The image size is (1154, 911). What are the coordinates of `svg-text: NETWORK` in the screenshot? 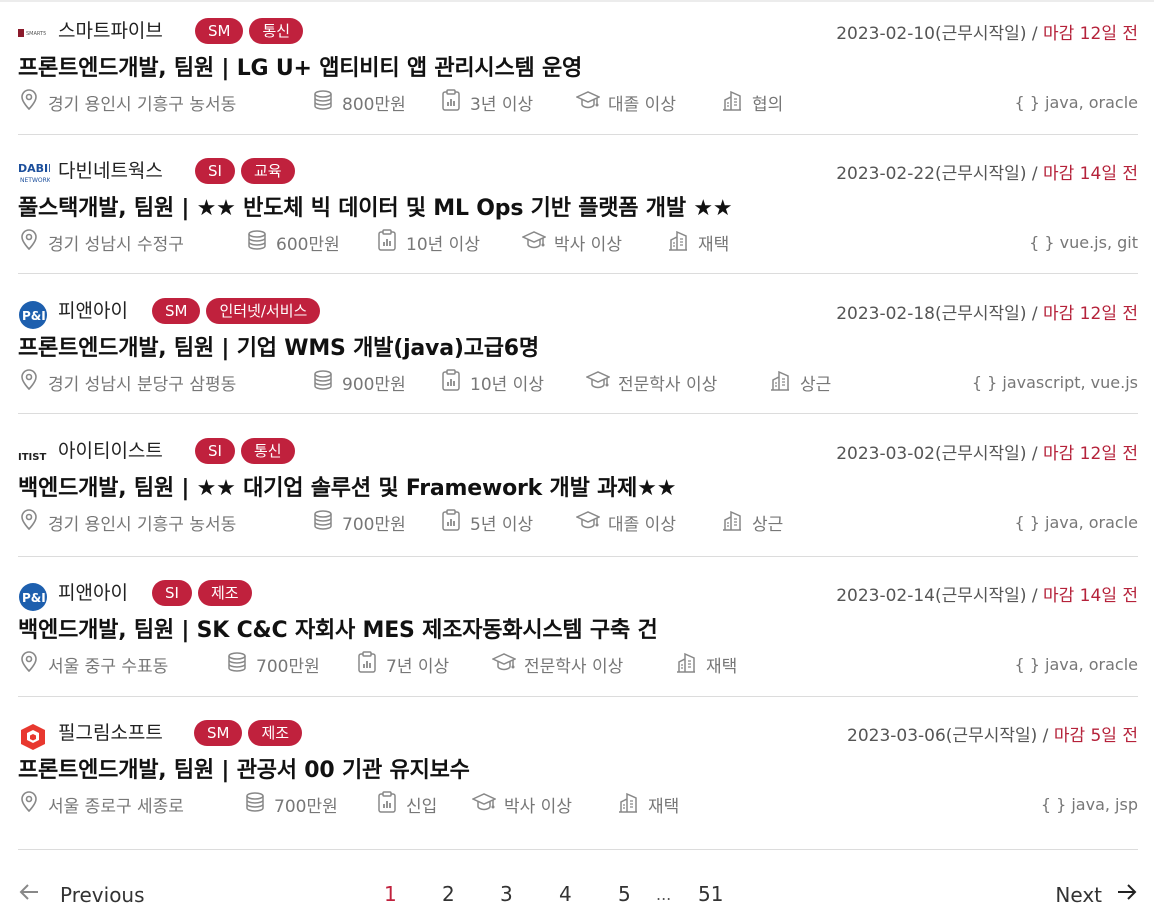 It's located at (35, 180).